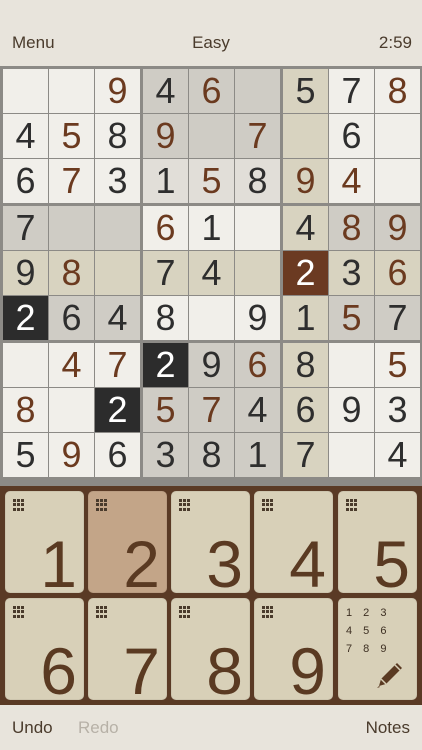 The image size is (422, 750). I want to click on notes-button: Notes, so click(388, 728).